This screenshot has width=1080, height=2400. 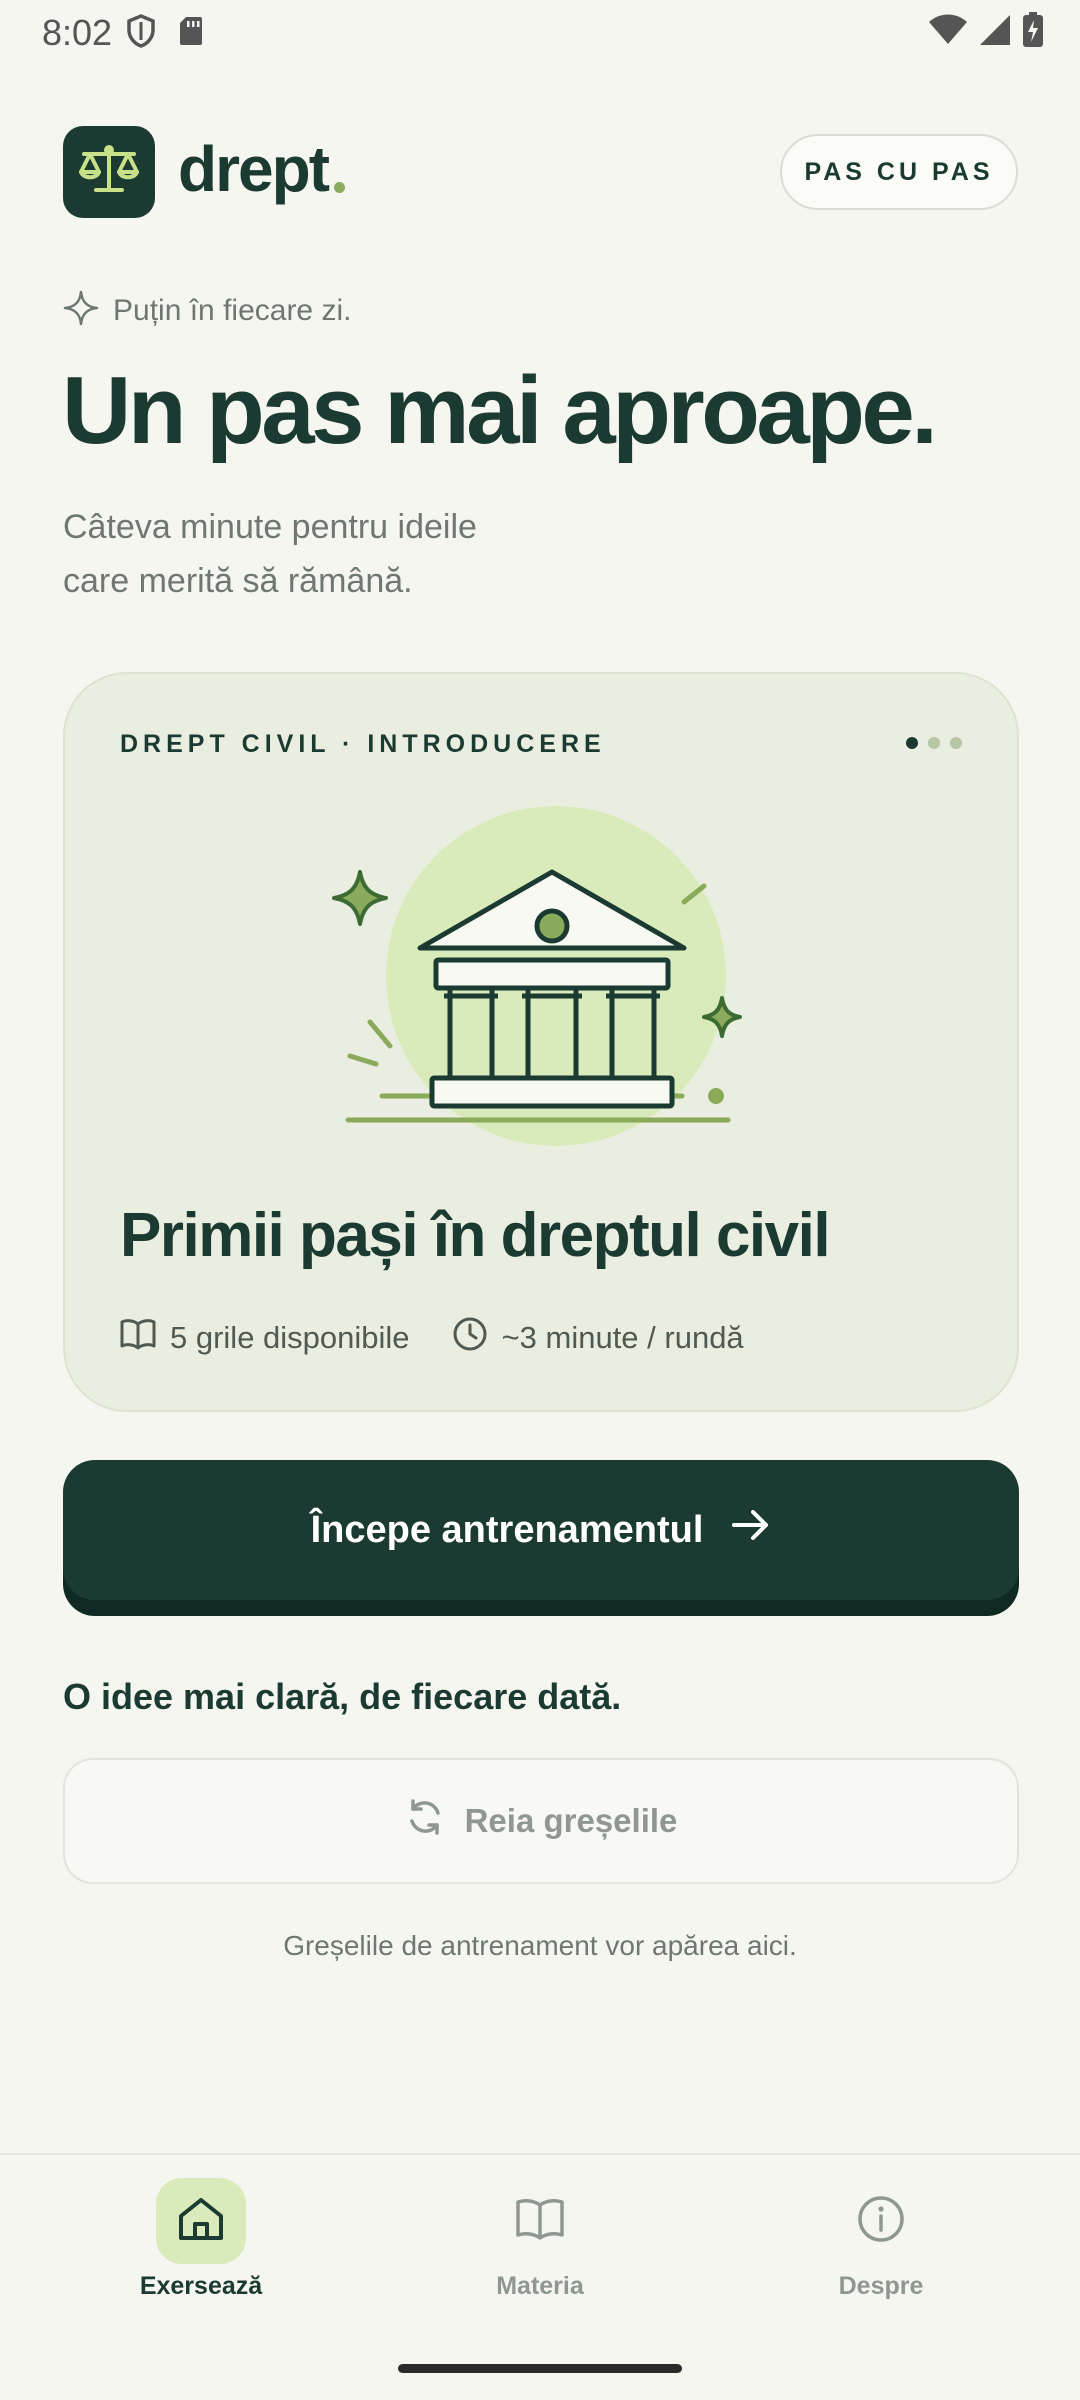 I want to click on step-by-step-button: PAS CU PAS, so click(x=899, y=172).